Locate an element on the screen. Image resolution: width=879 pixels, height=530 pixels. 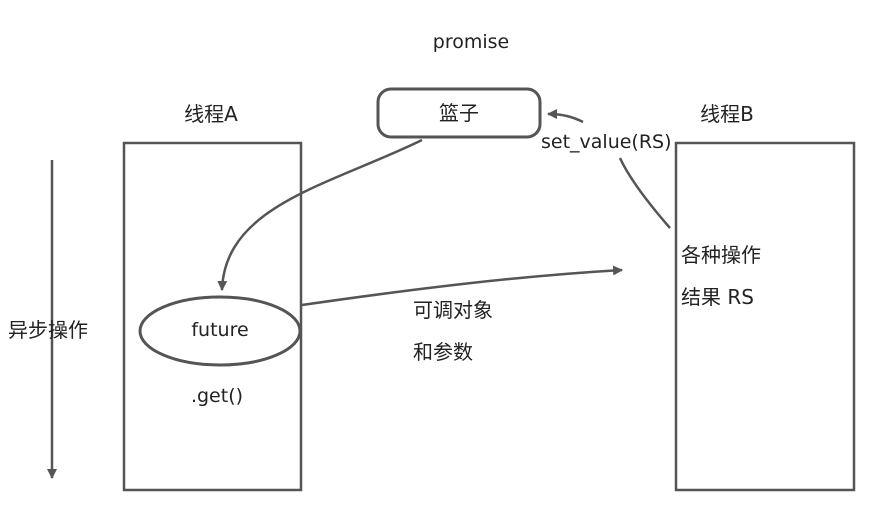
thread-b-ops-label: 各种操作 is located at coordinates (721, 255).